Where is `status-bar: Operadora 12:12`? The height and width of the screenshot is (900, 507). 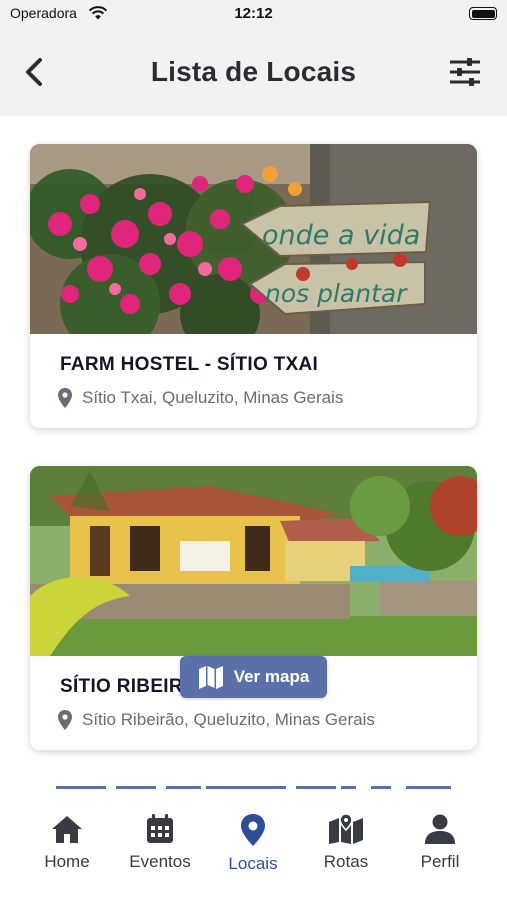
status-bar: Operadora 12:12 is located at coordinates (253, 14).